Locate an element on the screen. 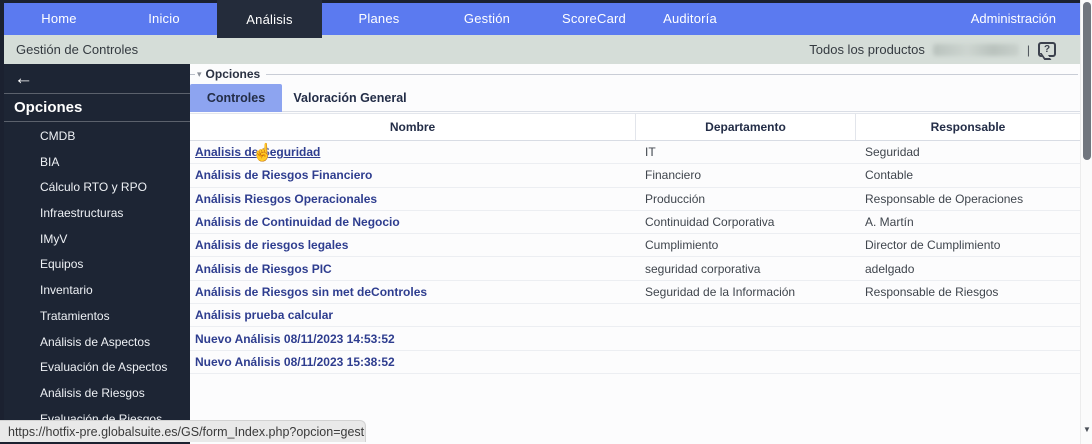 The height and width of the screenshot is (444, 1092). cell-departamento: seguridad corporativa is located at coordinates (703, 268).